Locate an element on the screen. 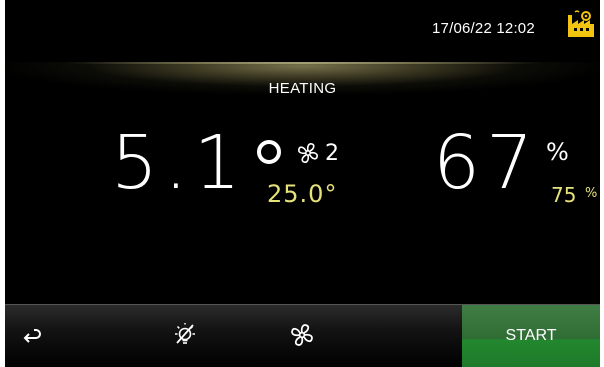 The image size is (604, 367). fan-speed: 2 is located at coordinates (332, 153).